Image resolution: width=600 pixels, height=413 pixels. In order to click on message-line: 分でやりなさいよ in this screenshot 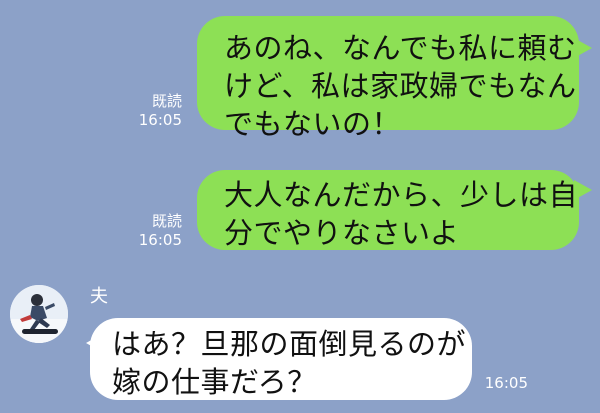, I will do `click(342, 233)`.